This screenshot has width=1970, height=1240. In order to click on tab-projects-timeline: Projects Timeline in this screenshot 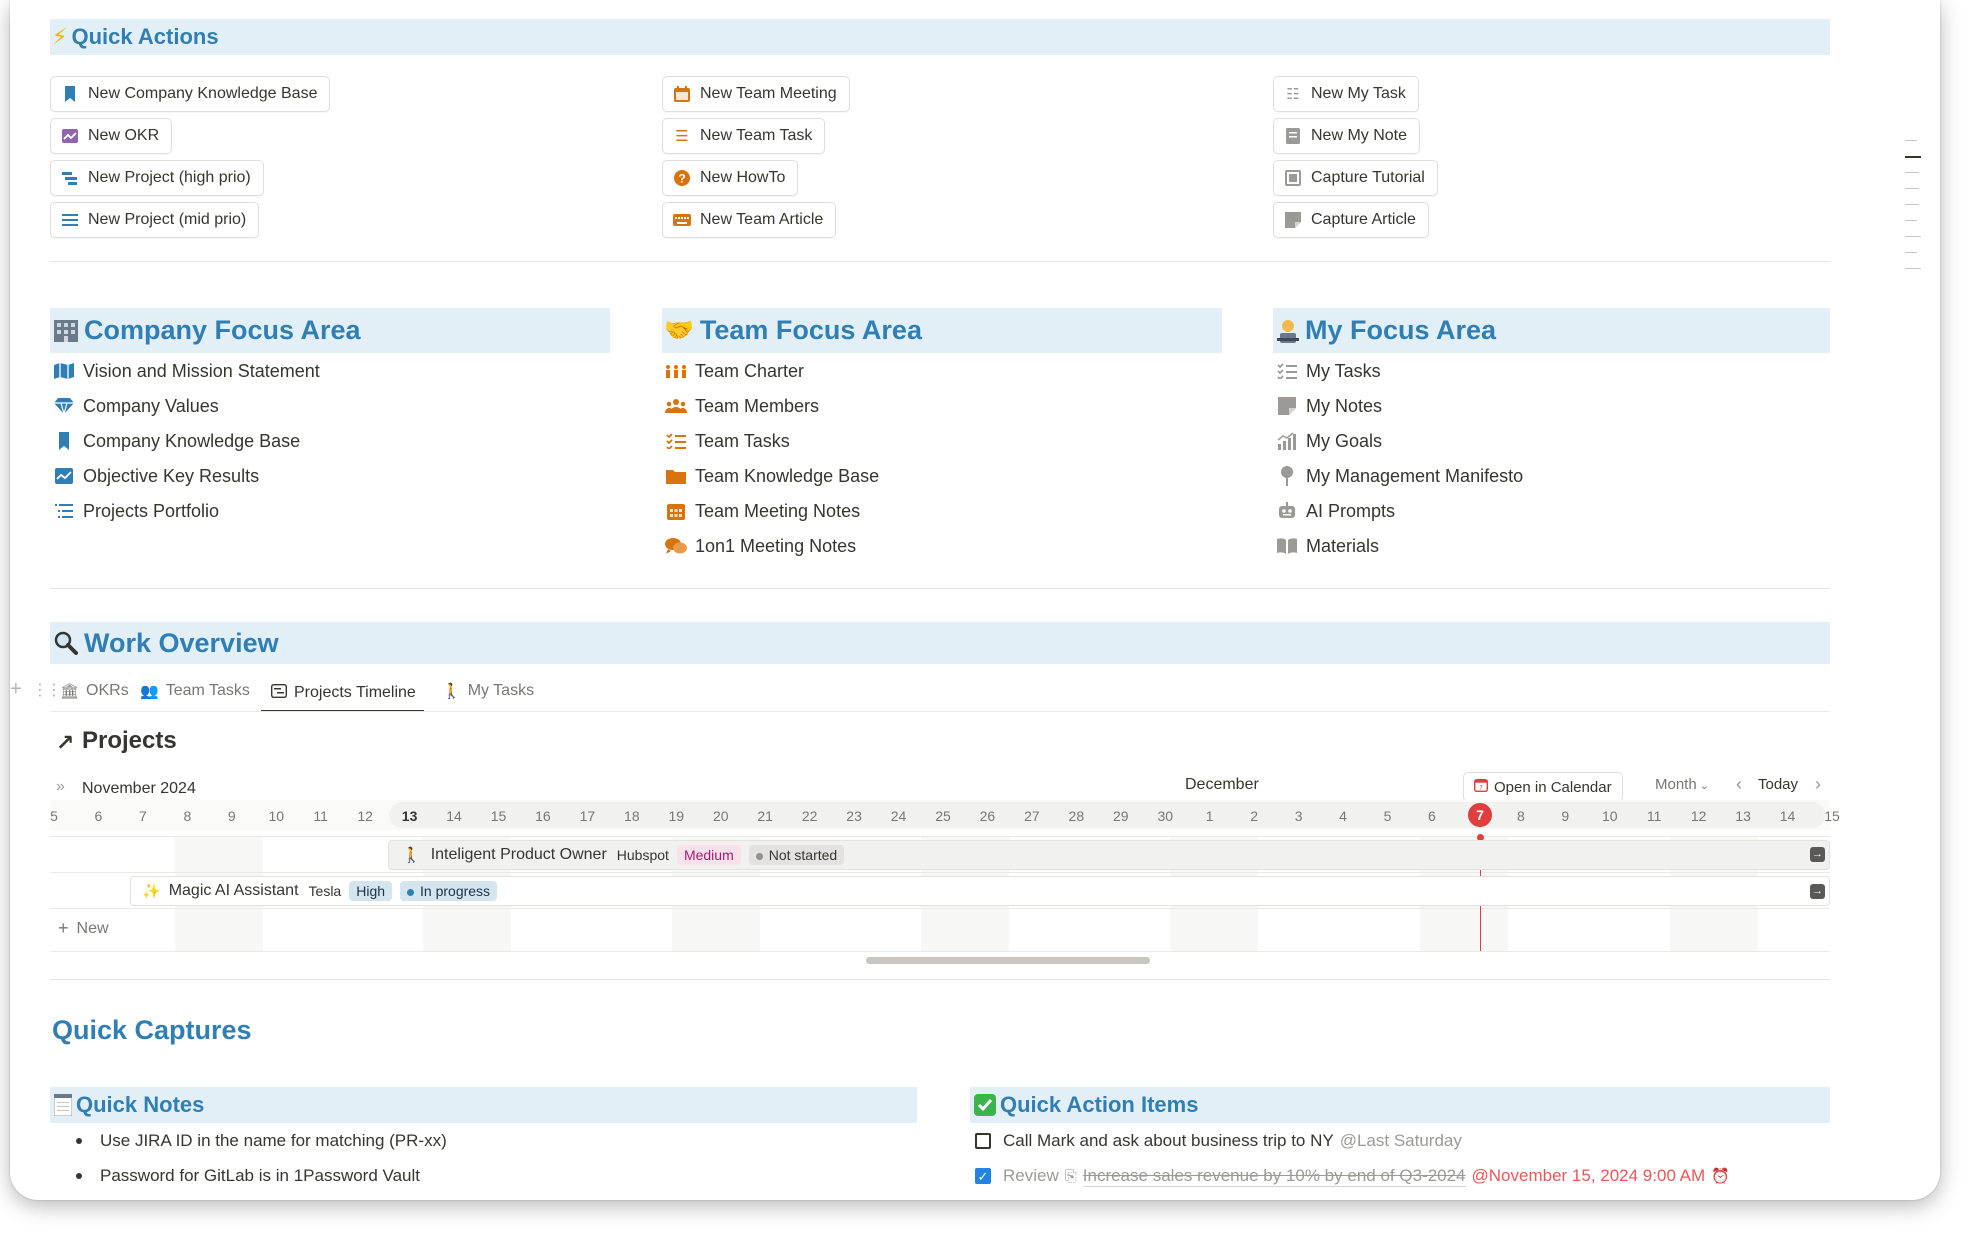, I will do `click(342, 694)`.